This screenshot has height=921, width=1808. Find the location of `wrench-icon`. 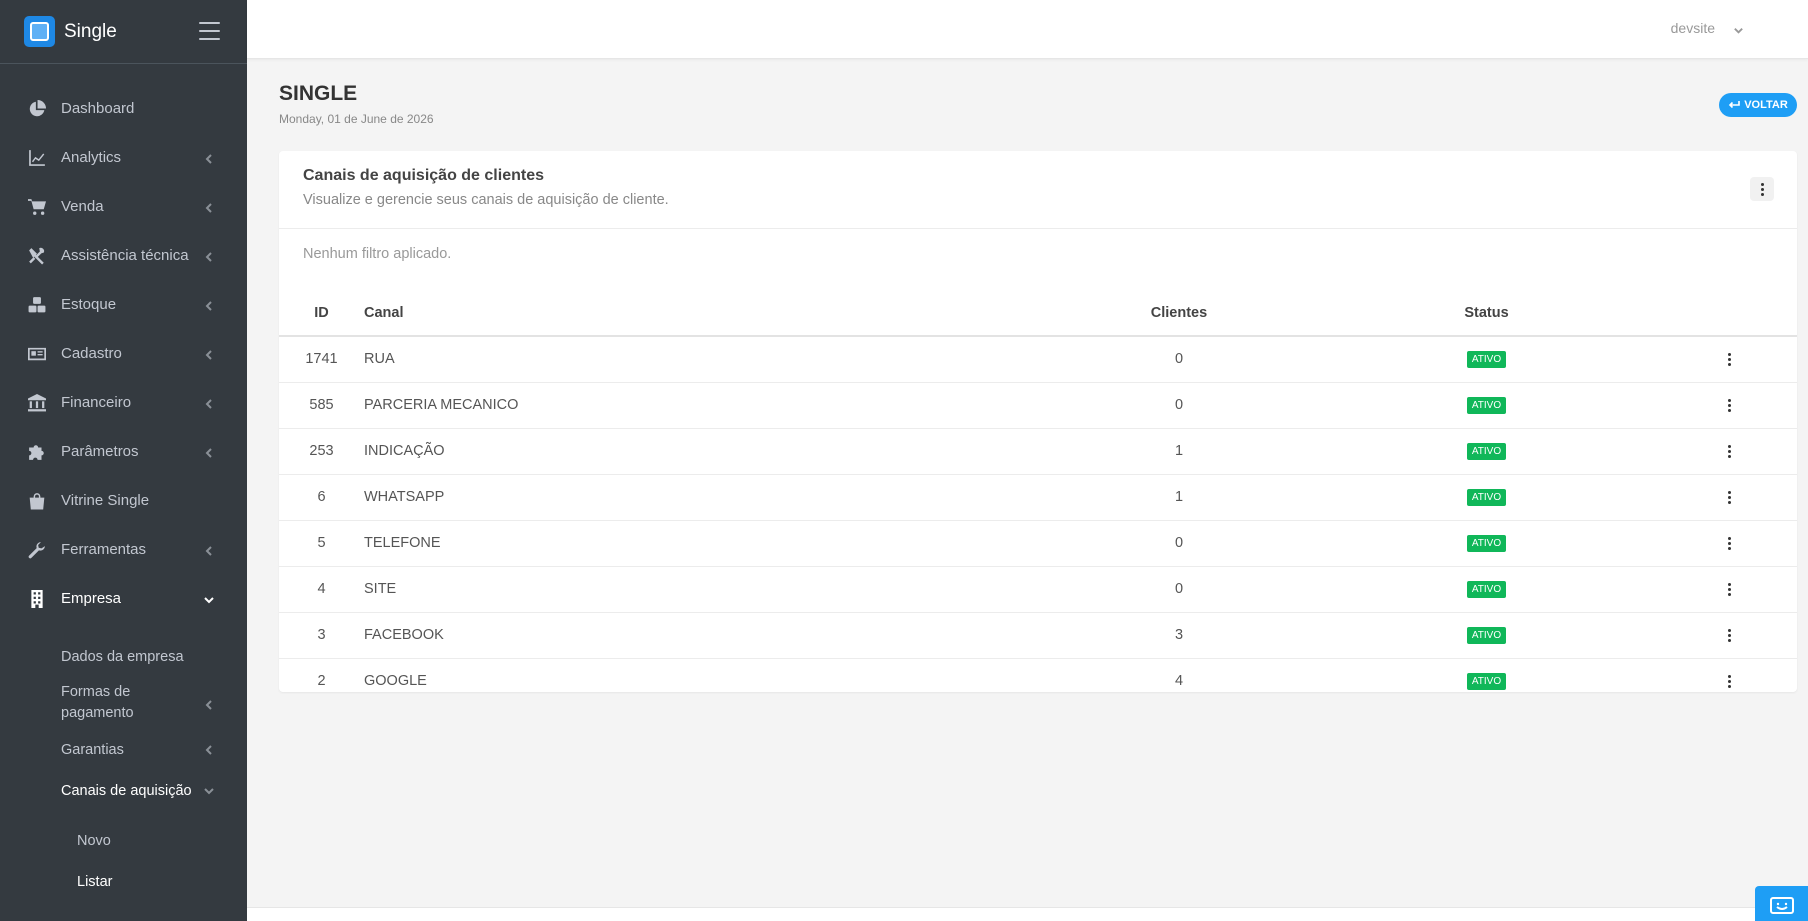

wrench-icon is located at coordinates (37, 550).